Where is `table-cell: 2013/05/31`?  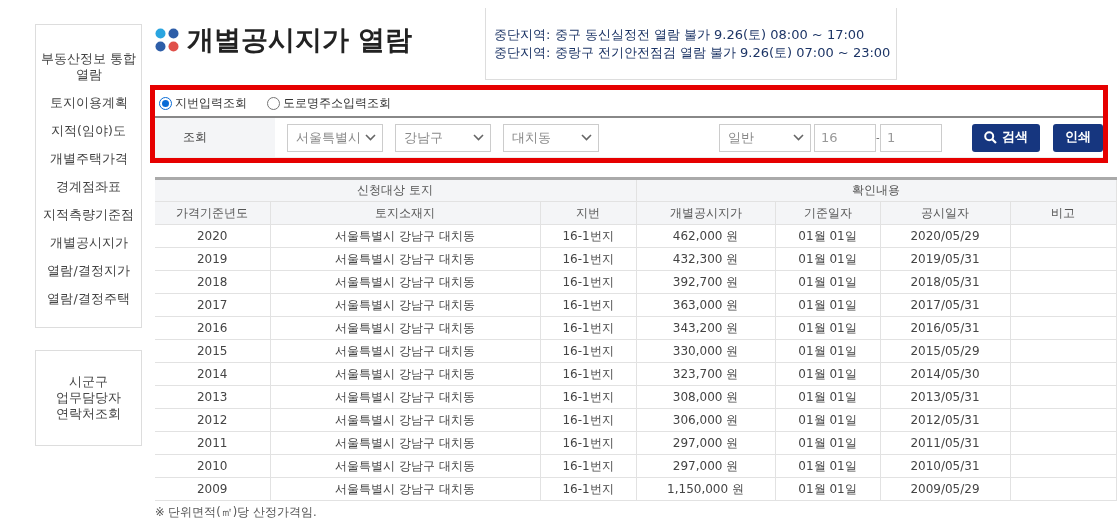 table-cell: 2013/05/31 is located at coordinates (945, 397).